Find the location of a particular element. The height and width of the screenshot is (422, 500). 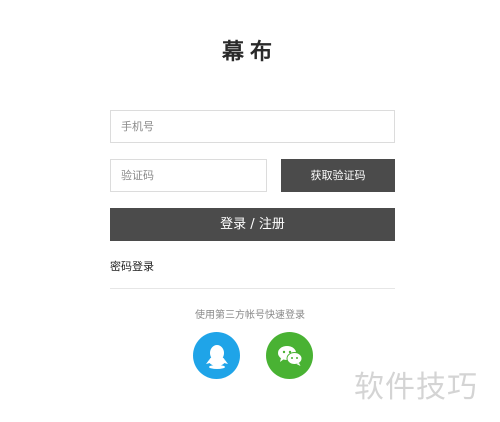

wechat-login-button is located at coordinates (289, 355).